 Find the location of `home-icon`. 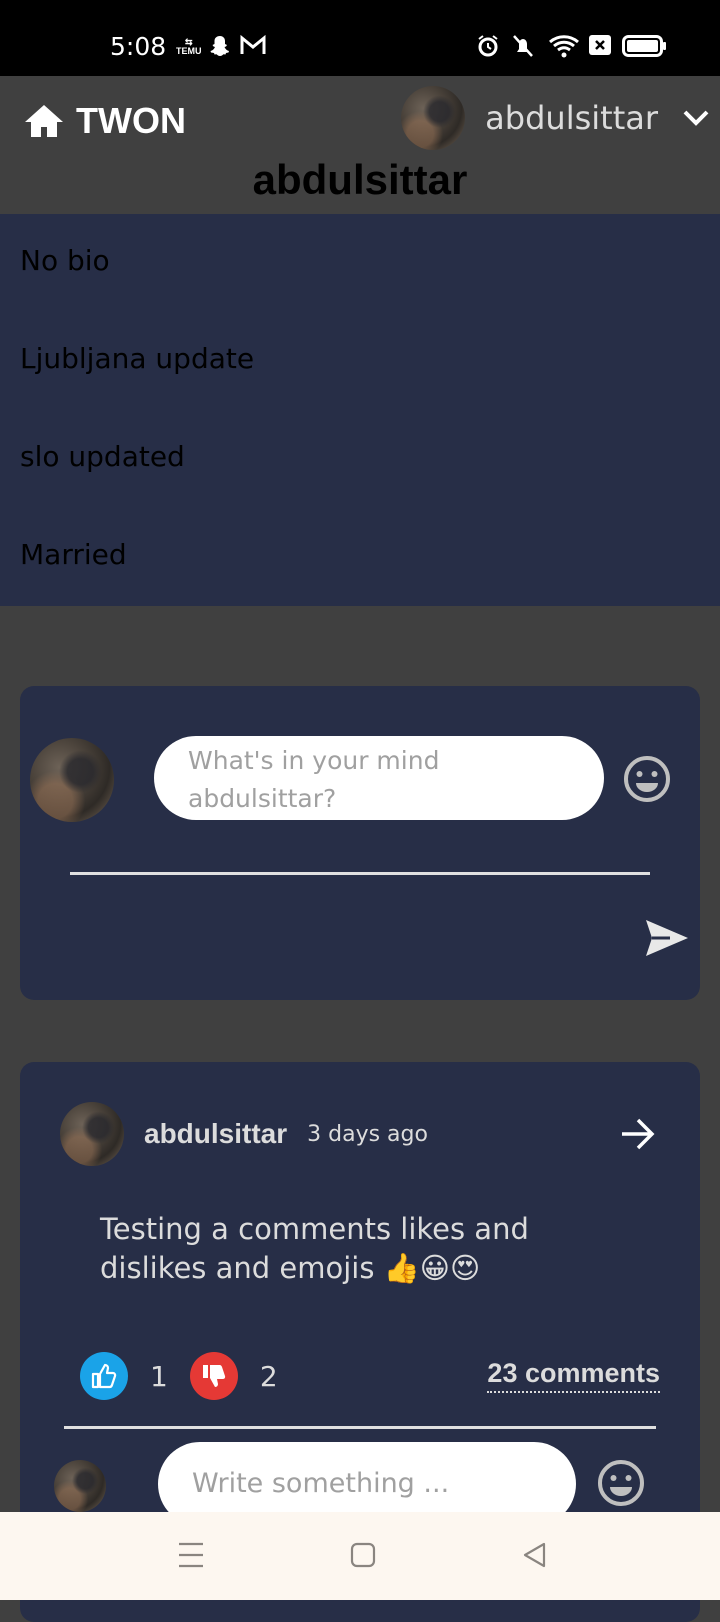

home-icon is located at coordinates (44, 121).